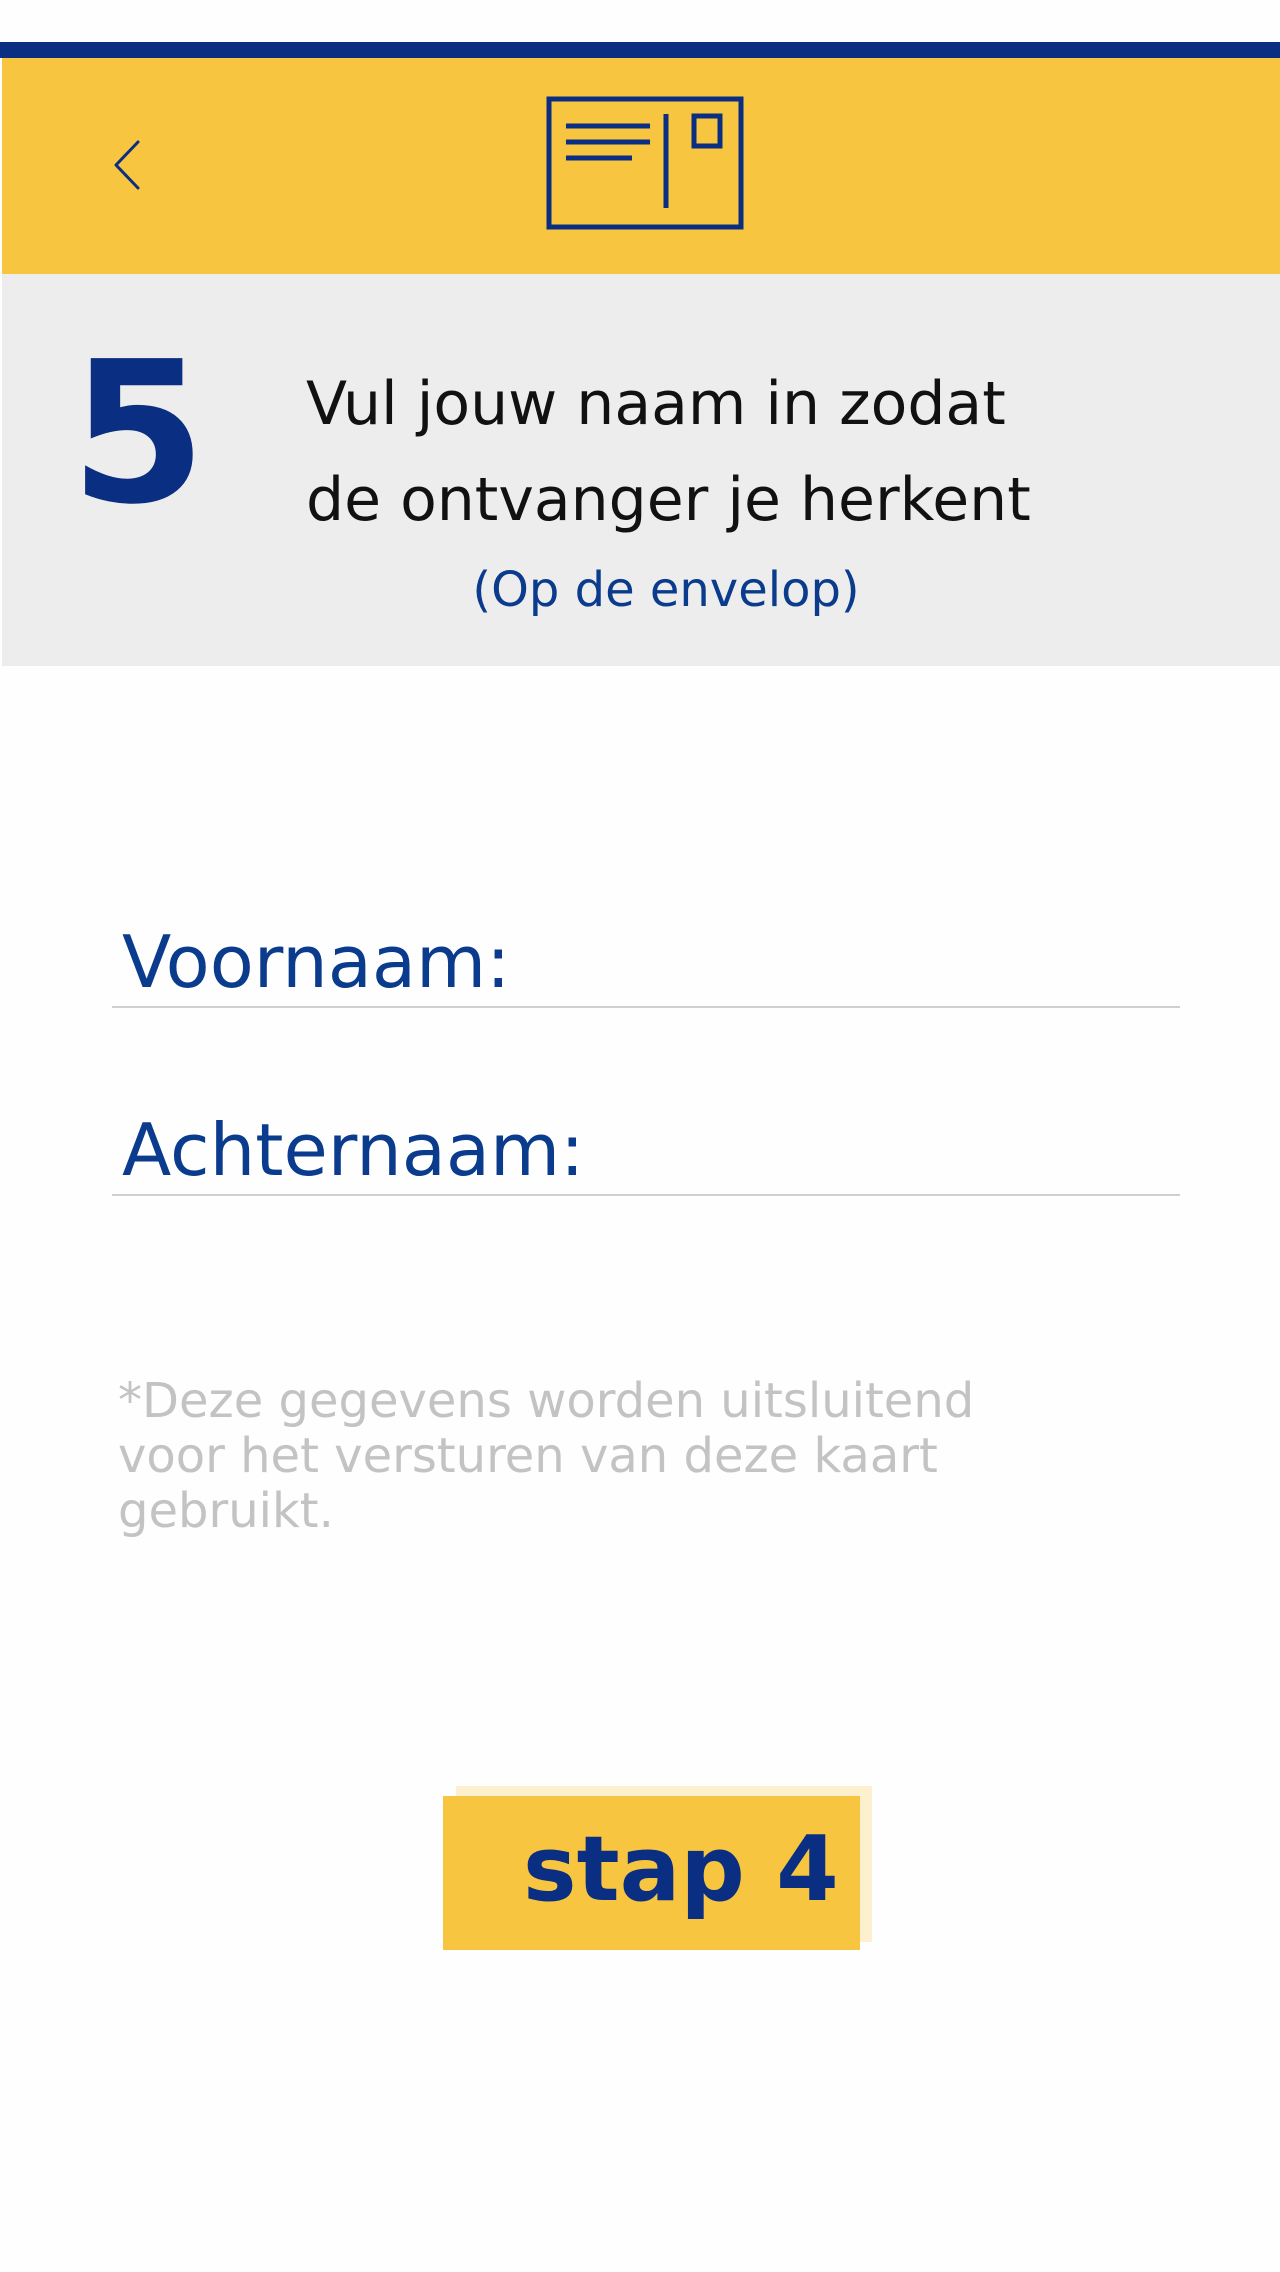 This screenshot has height=2272, width=1280. I want to click on step-number: 5, so click(138, 434).